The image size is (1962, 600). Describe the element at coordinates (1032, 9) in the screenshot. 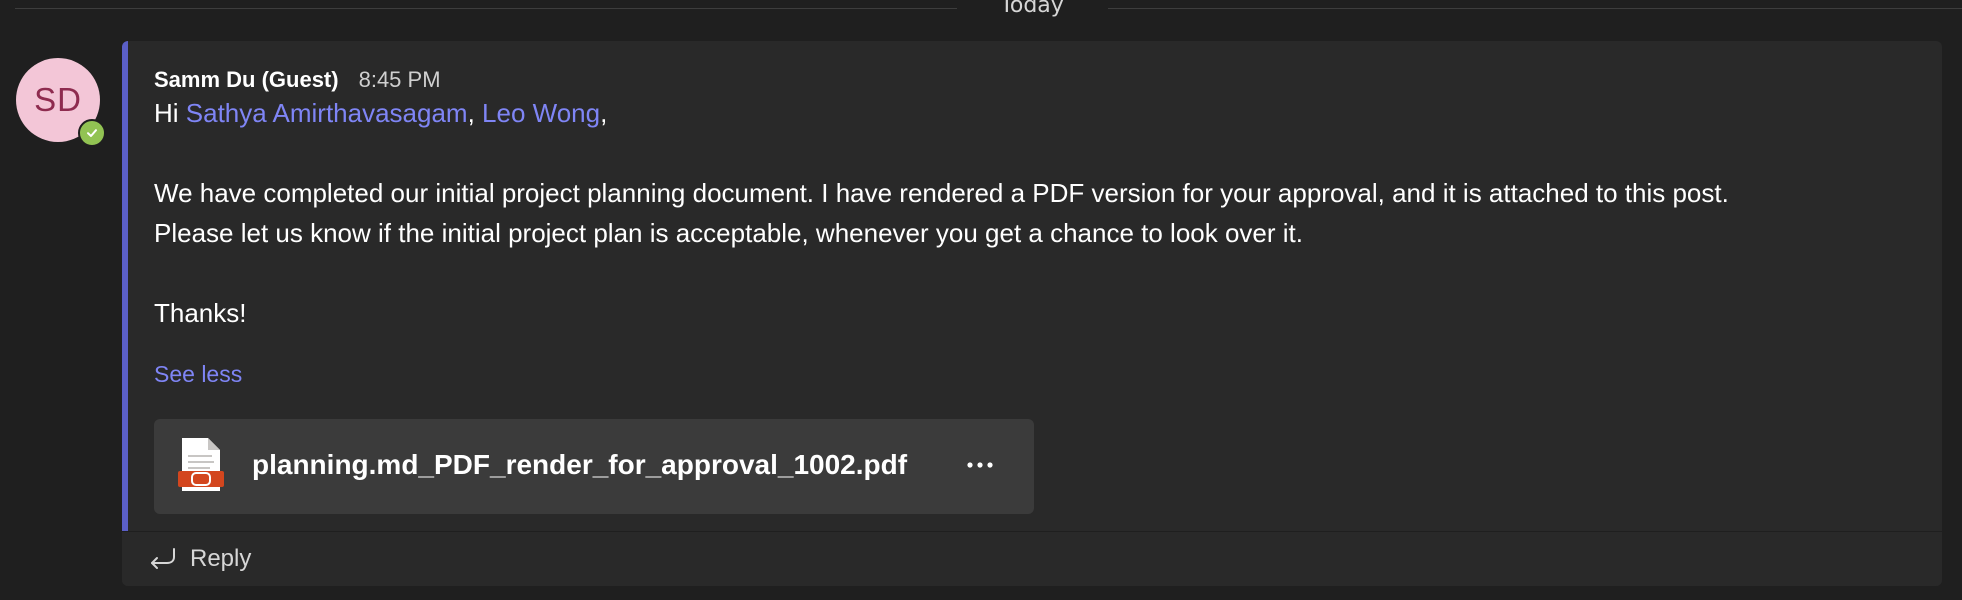

I see `date-divider-label: Today` at that location.